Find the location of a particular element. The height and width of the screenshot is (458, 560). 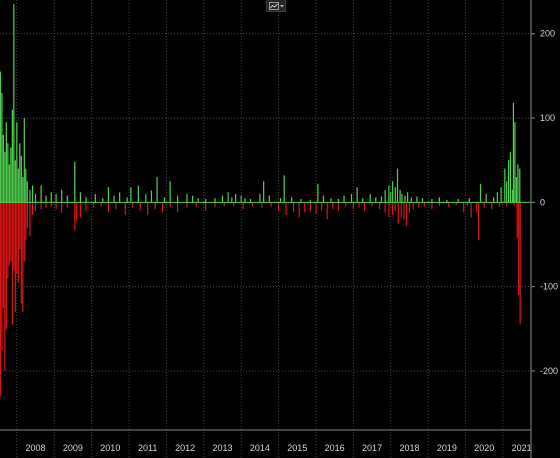

x-tick-label: 2008 is located at coordinates (36, 448).